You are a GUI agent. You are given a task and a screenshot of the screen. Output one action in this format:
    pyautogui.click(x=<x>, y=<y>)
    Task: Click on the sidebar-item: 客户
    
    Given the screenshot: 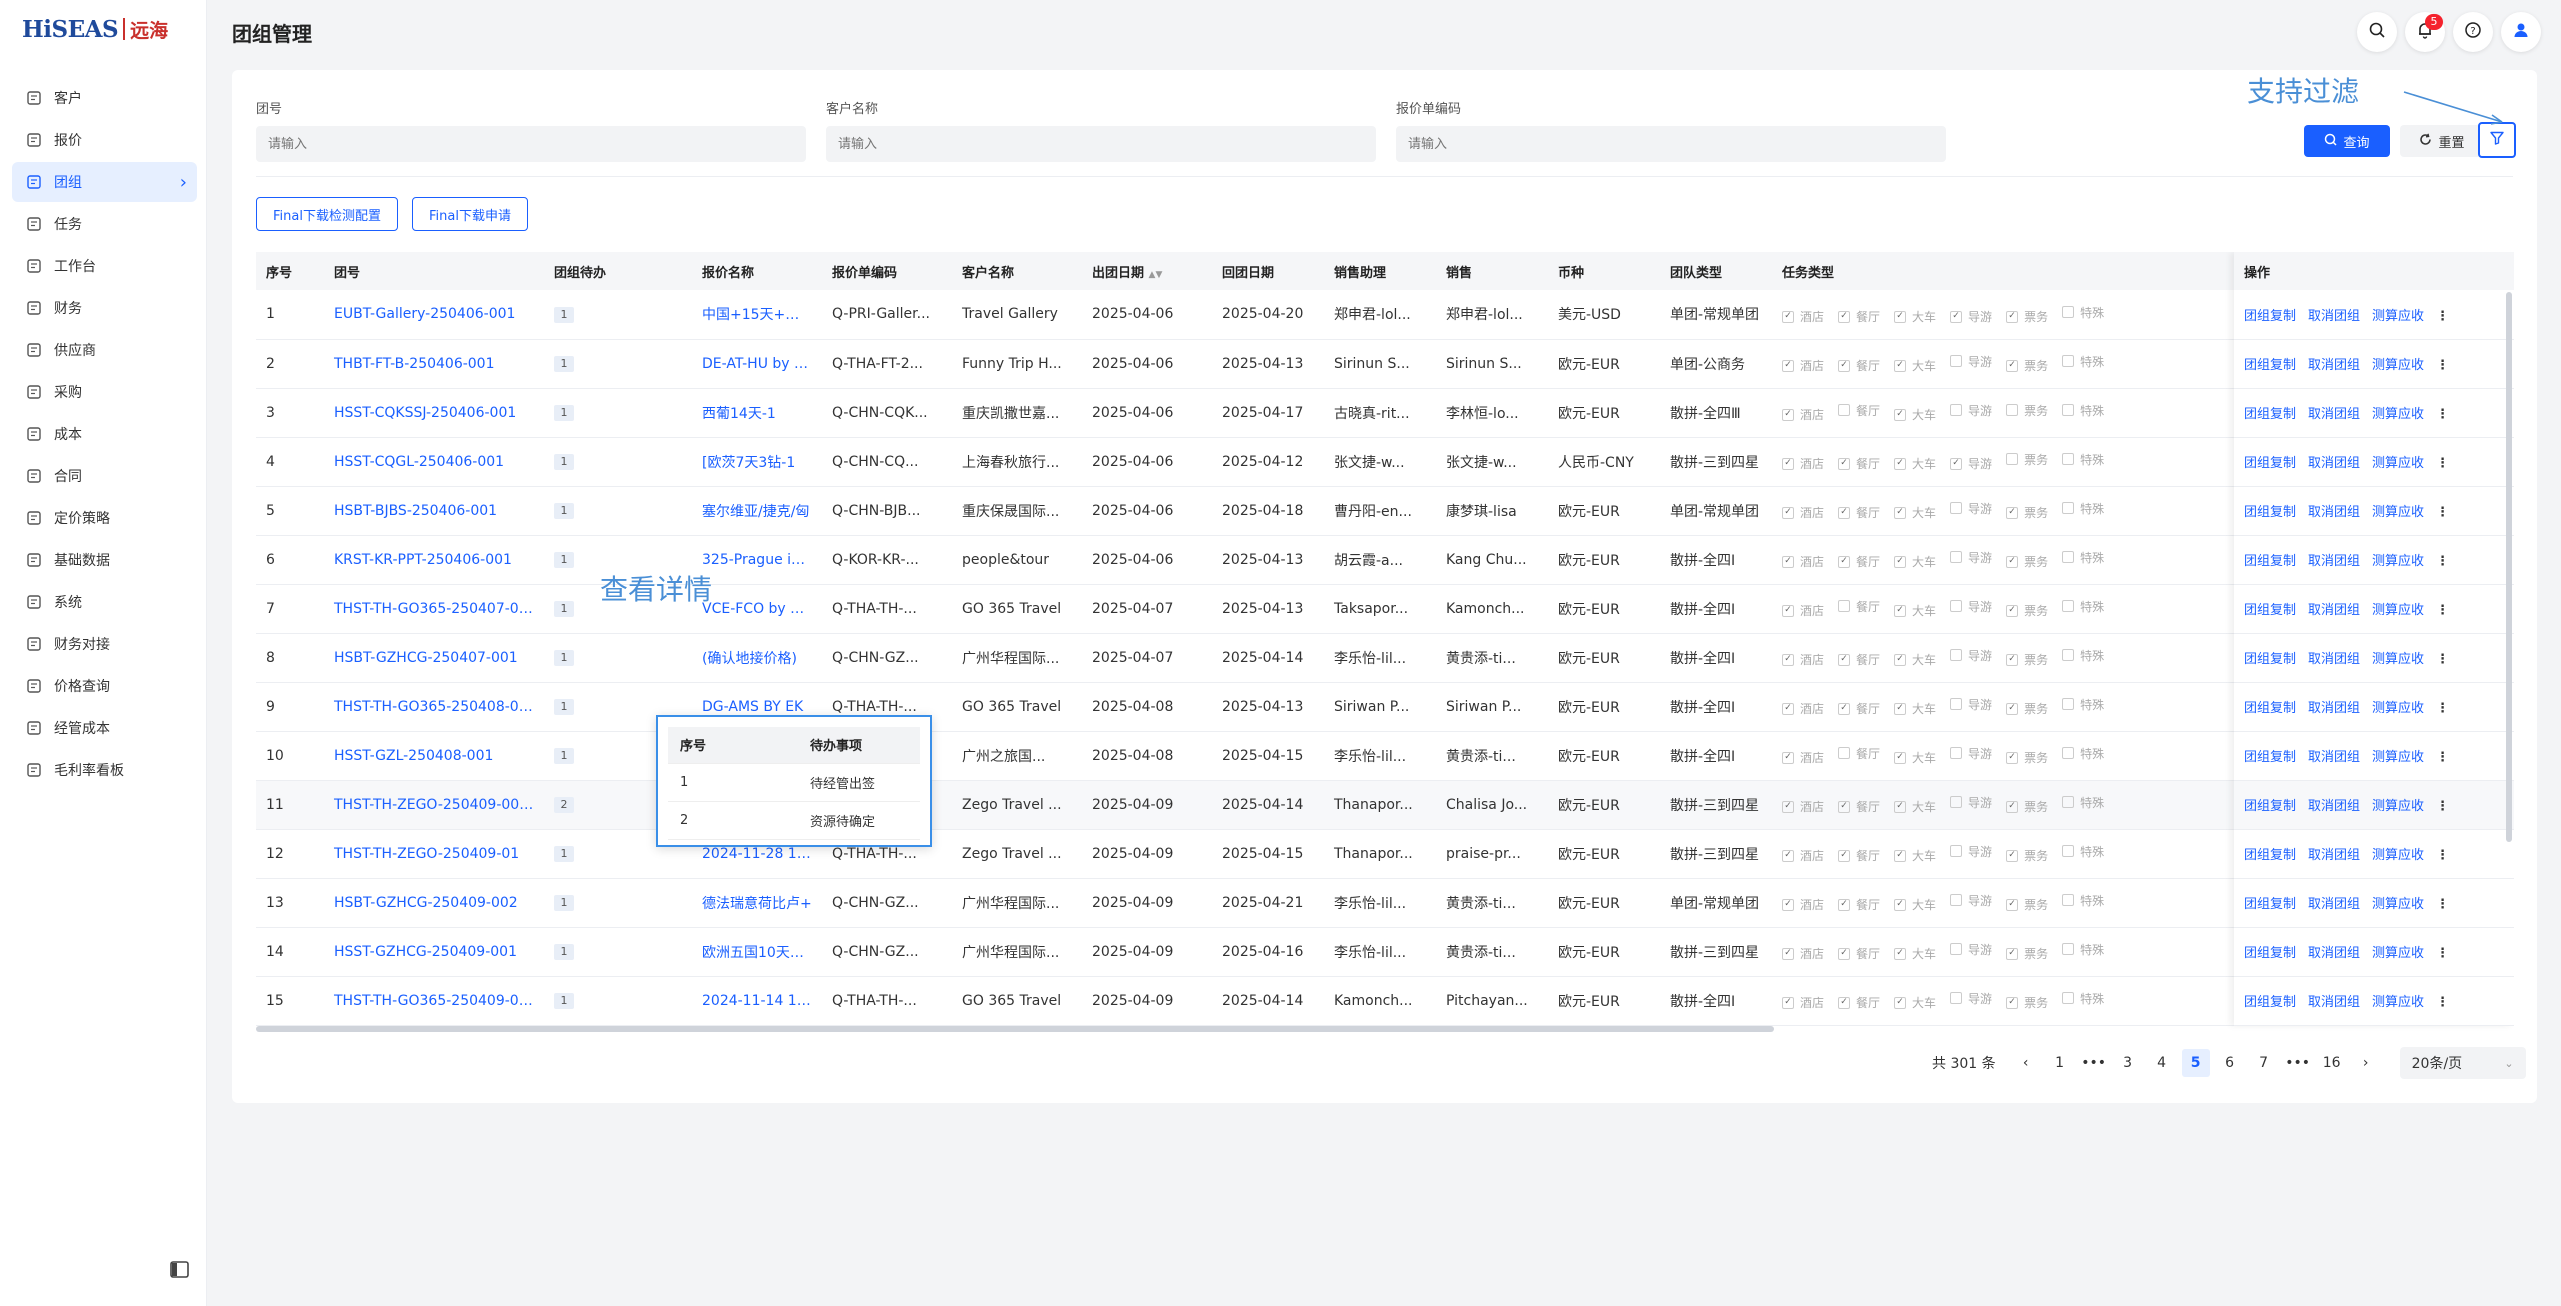 What is the action you would take?
    pyautogui.click(x=104, y=98)
    